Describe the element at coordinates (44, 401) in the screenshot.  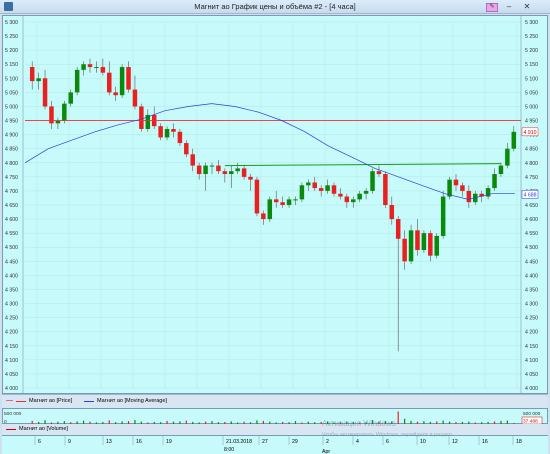
I see `legend-price: Магнит ао [Price]` at that location.